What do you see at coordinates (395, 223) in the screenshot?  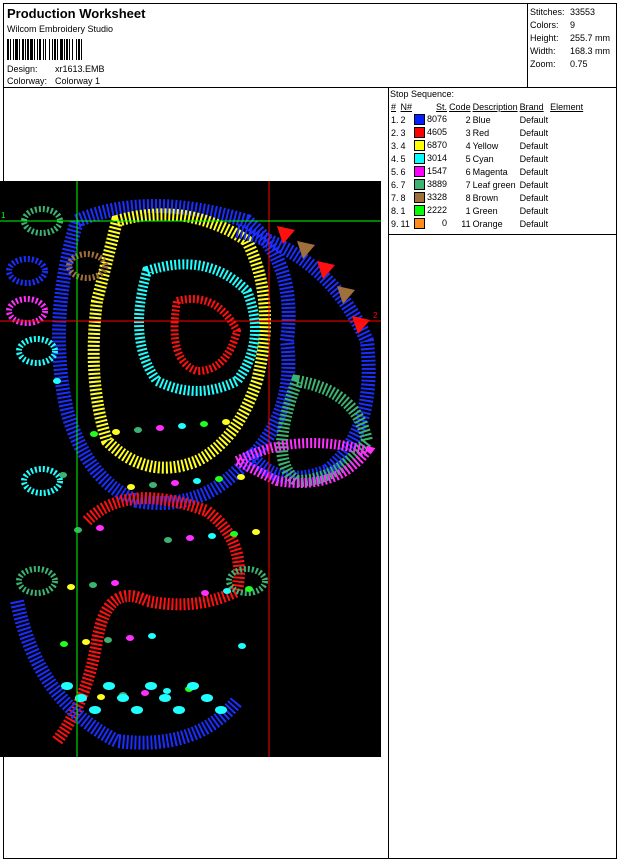 I see `row-index: 9.` at bounding box center [395, 223].